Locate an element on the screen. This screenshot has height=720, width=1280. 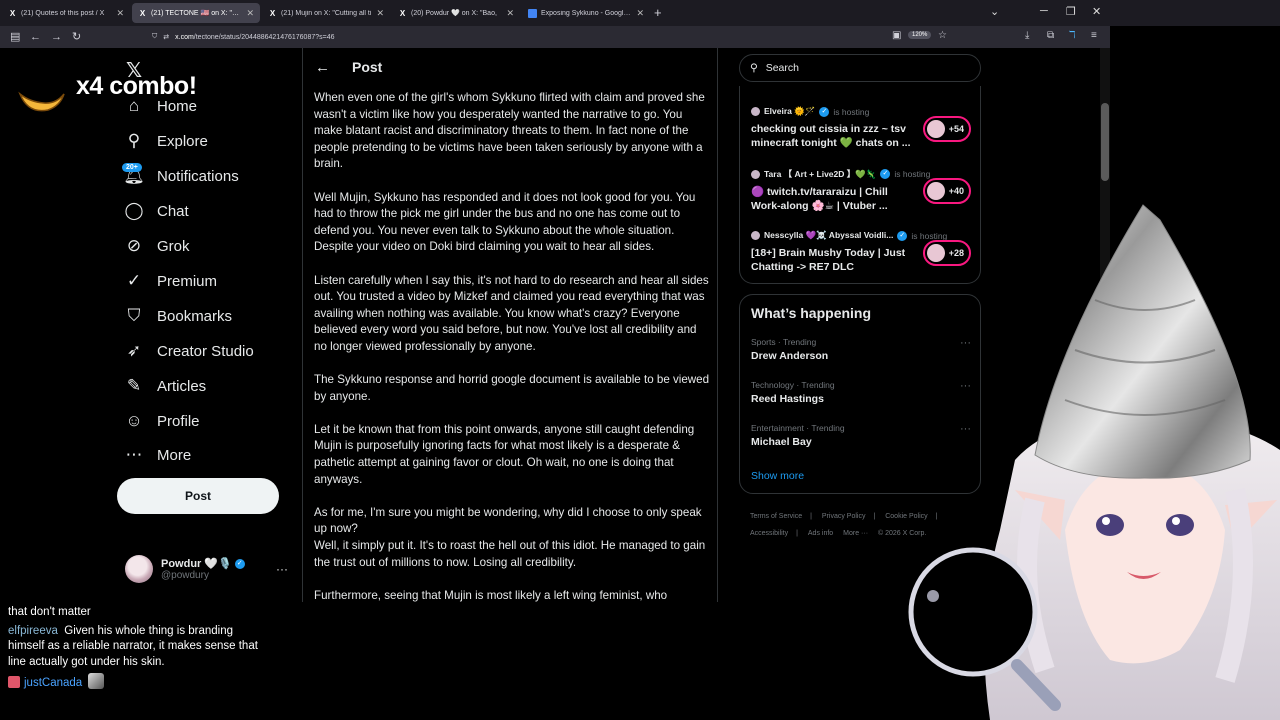
nav-label: Notifications is located at coordinates (198, 176).